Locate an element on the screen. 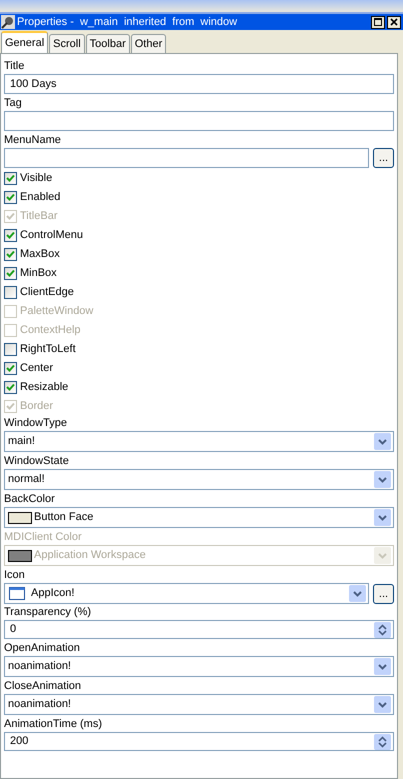 This screenshot has width=403, height=779. checkbox-label: MaxBox is located at coordinates (40, 254).